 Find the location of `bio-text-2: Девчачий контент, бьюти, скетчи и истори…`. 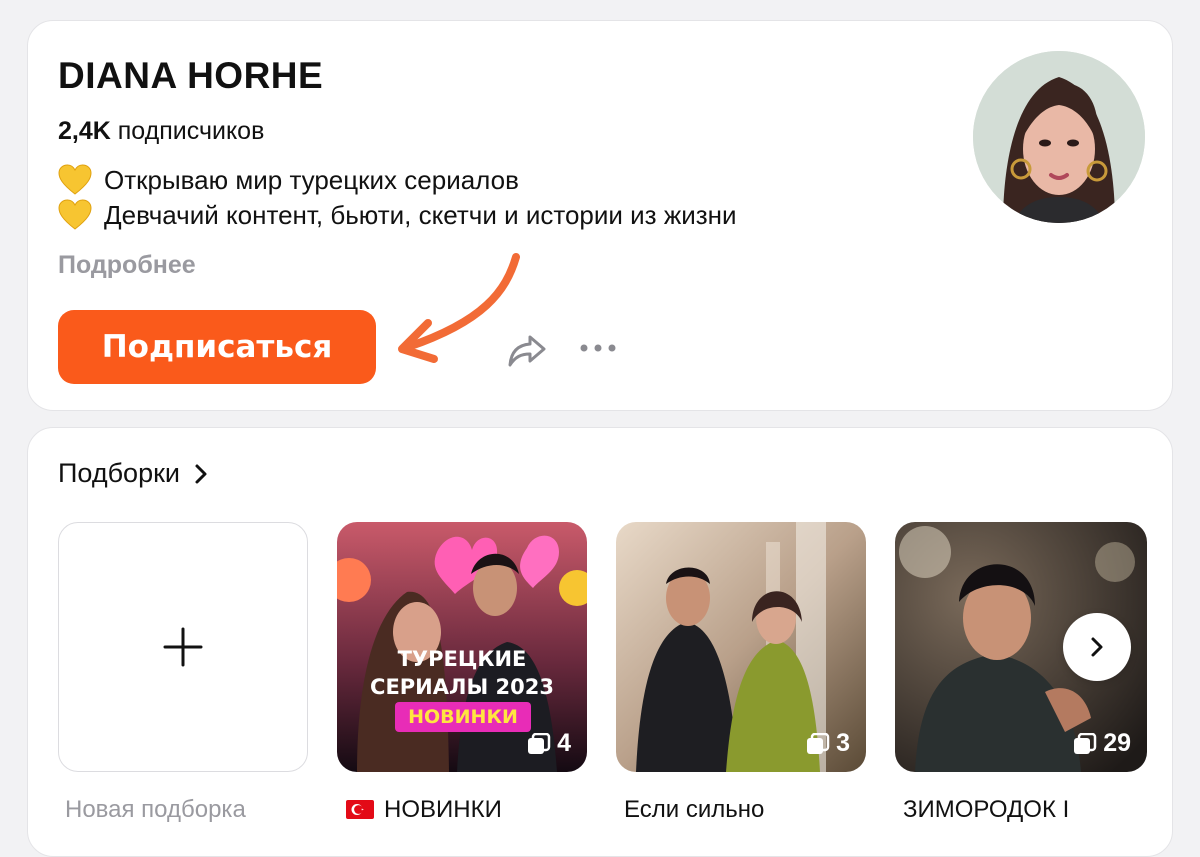

bio-text-2: Девчачий контент, бьюти, скетчи и истори… is located at coordinates (420, 214).